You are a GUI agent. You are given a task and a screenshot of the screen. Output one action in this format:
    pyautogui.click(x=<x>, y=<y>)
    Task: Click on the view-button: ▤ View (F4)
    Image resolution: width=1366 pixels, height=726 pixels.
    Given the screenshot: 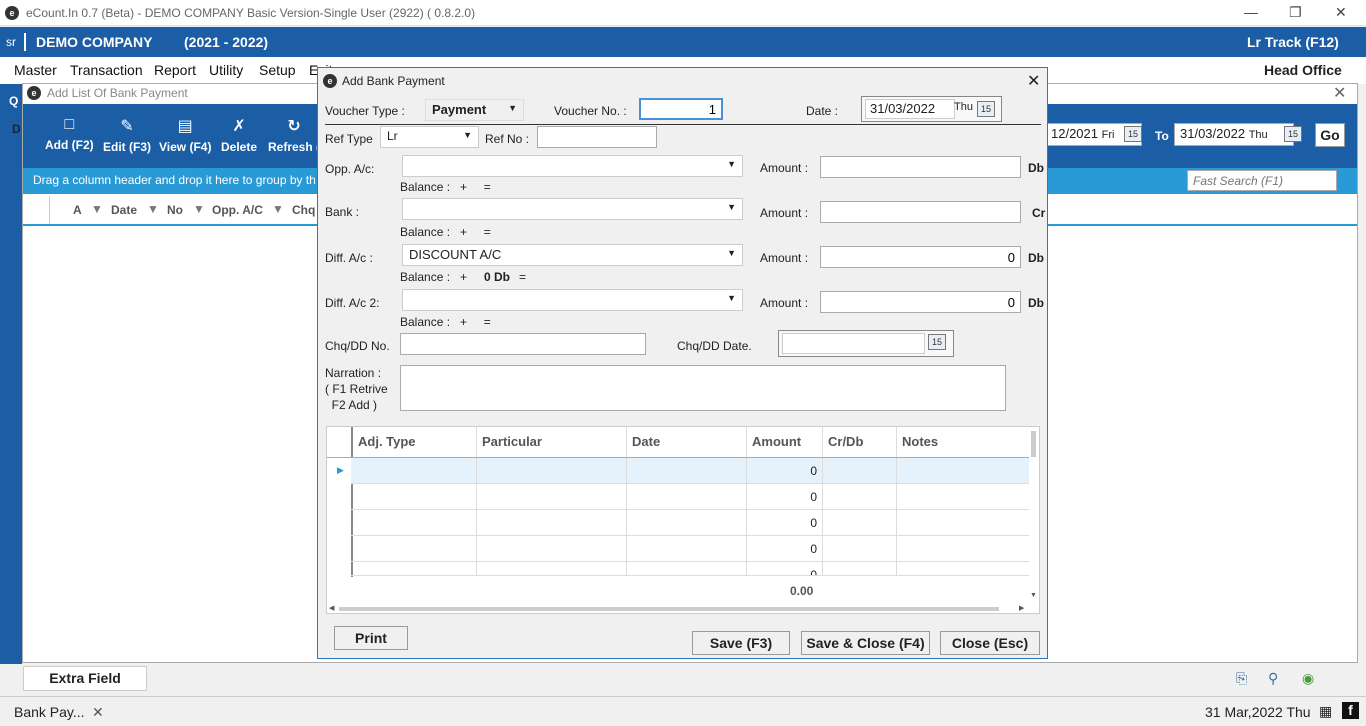 What is the action you would take?
    pyautogui.click(x=185, y=135)
    